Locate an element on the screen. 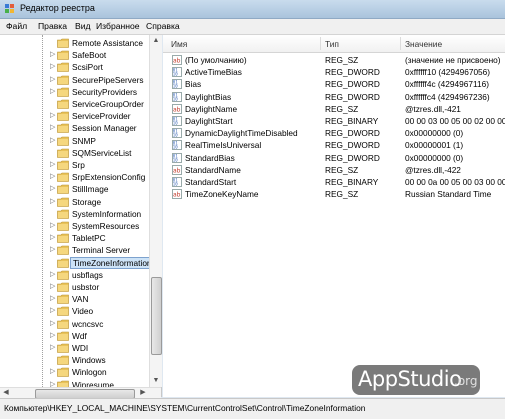  tree-item-label: SystemResources is located at coordinates (106, 226).